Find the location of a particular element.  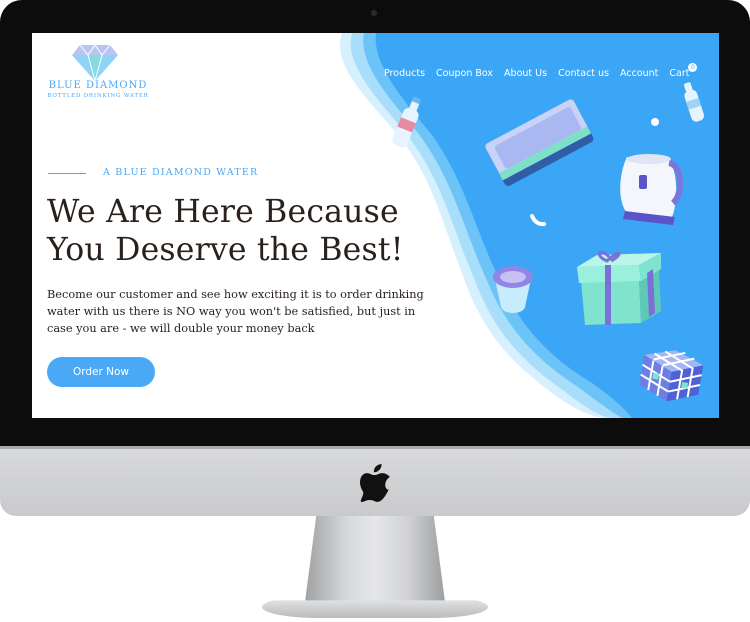

kettle-icon is located at coordinates (651, 189).